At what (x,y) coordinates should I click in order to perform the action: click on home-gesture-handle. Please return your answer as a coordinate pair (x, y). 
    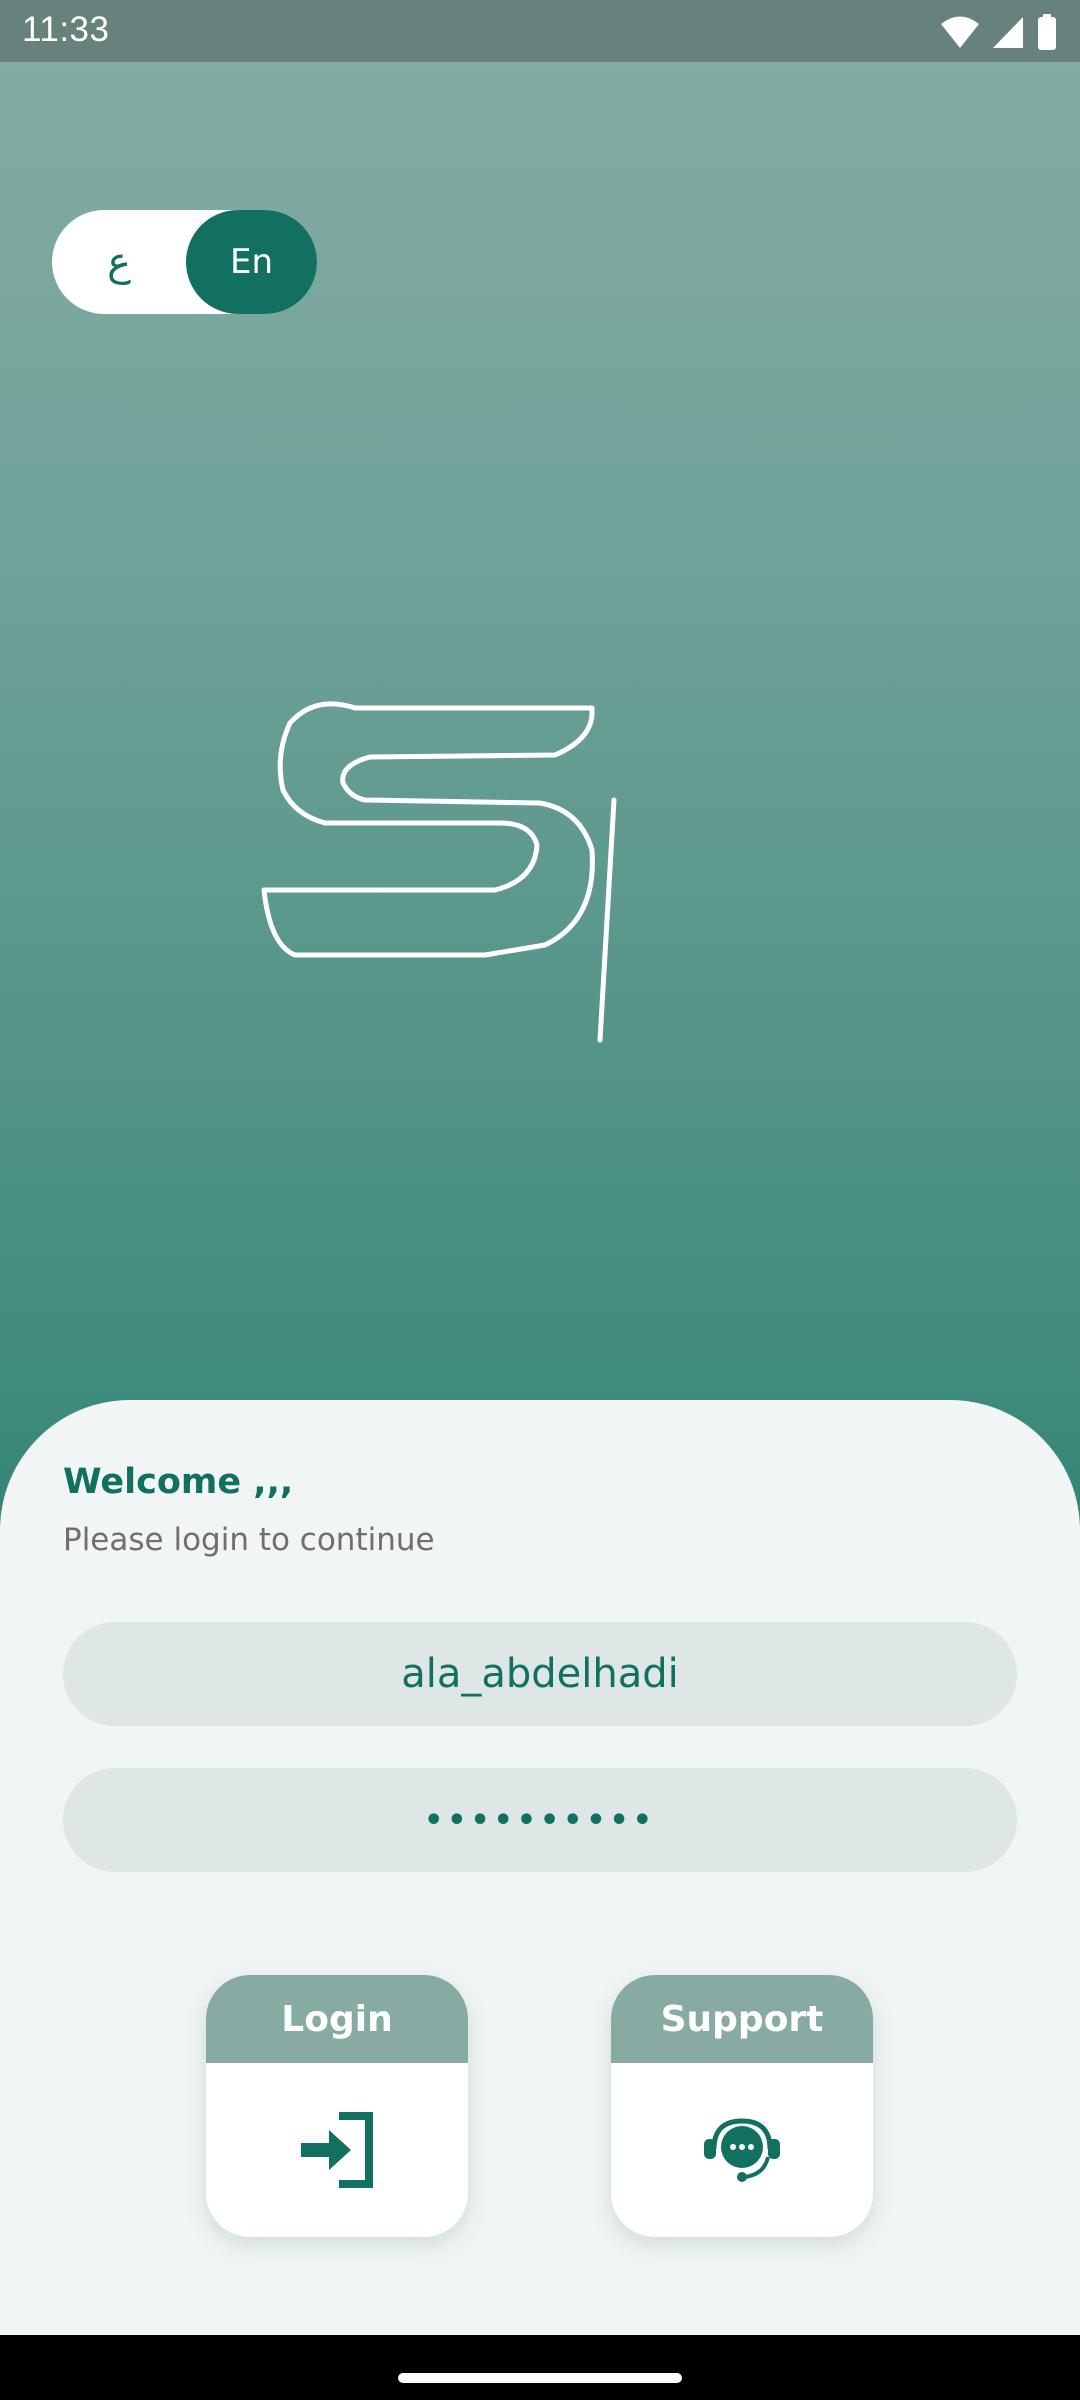
    Looking at the image, I should click on (540, 2378).